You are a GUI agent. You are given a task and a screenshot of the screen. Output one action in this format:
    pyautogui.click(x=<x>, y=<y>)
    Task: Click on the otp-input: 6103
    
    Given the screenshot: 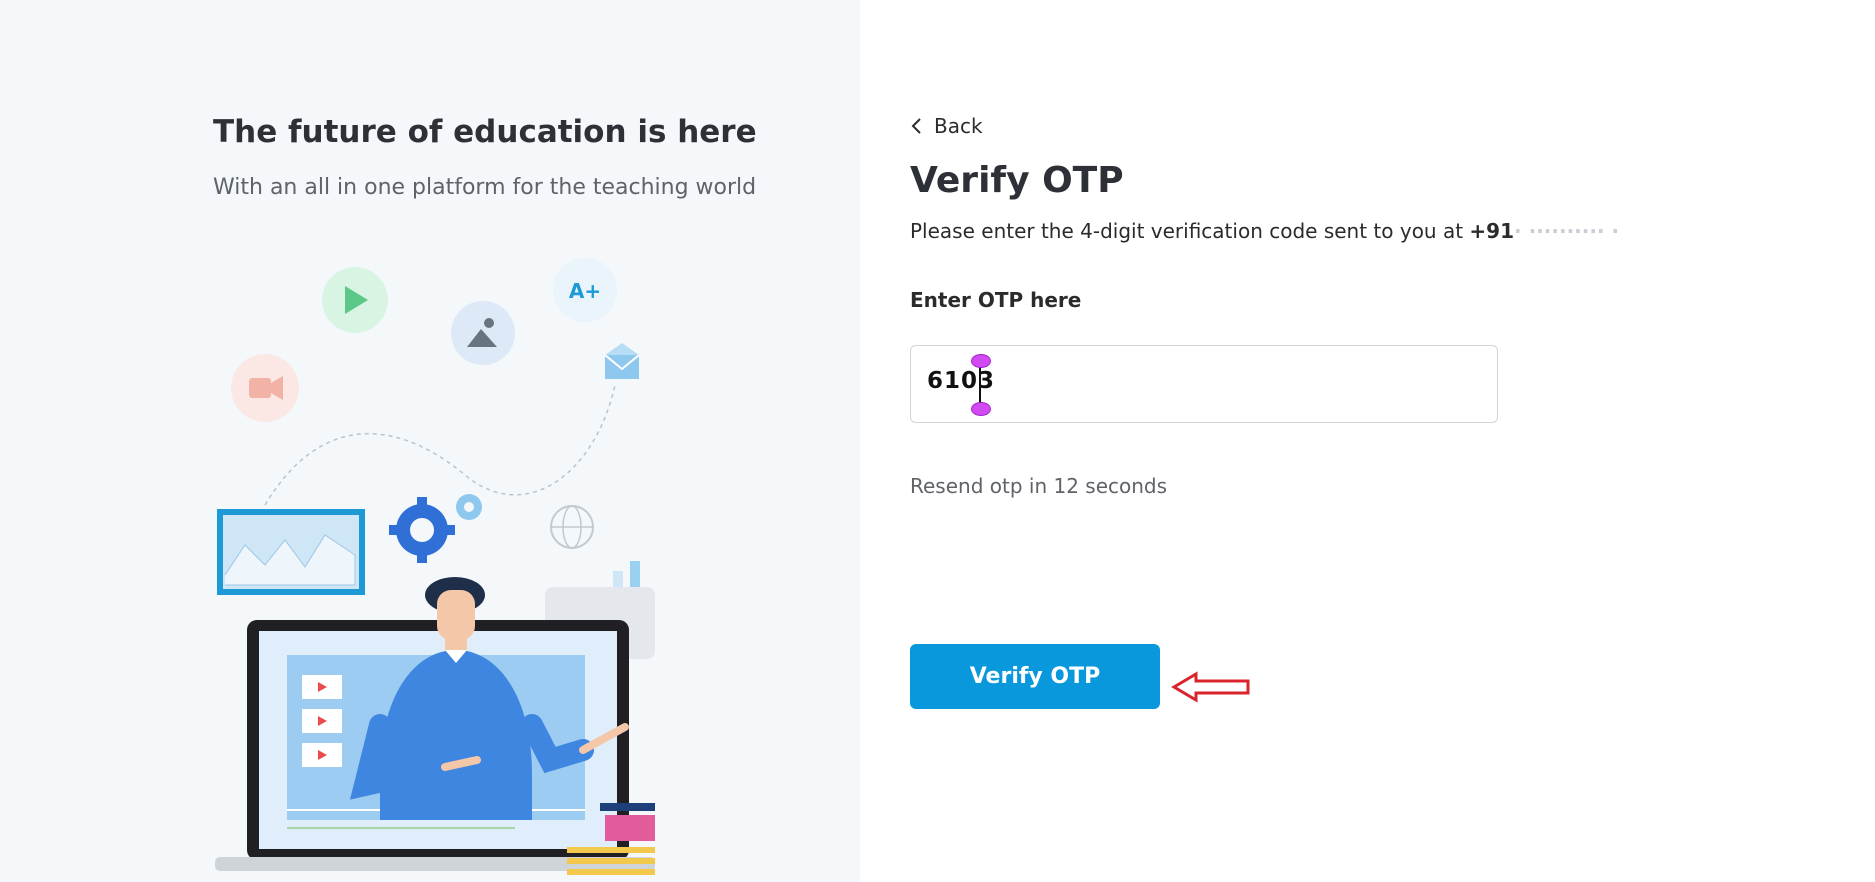 What is the action you would take?
    pyautogui.click(x=1204, y=384)
    